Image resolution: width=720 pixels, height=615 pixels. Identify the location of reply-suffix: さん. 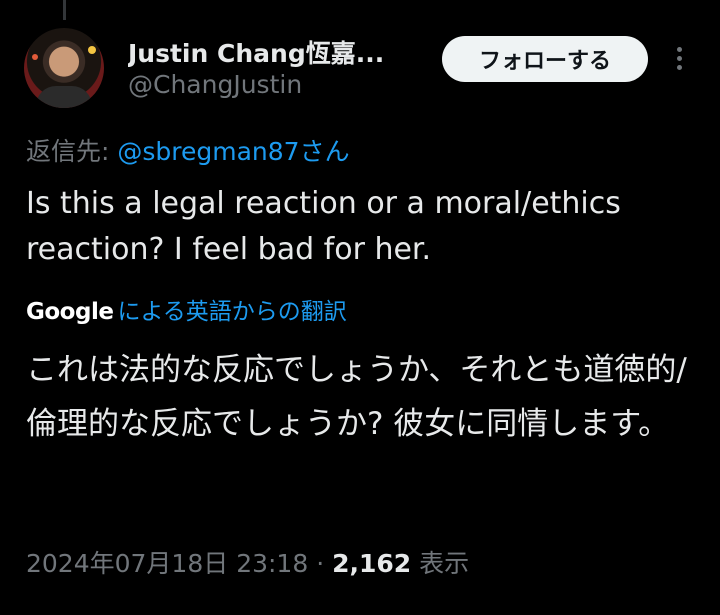
(324, 151).